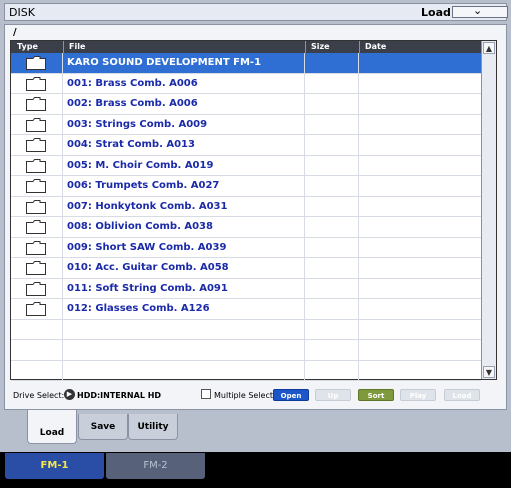 The image size is (511, 488). I want to click on table-row: 004: Strat Comb. A013, so click(246, 145).